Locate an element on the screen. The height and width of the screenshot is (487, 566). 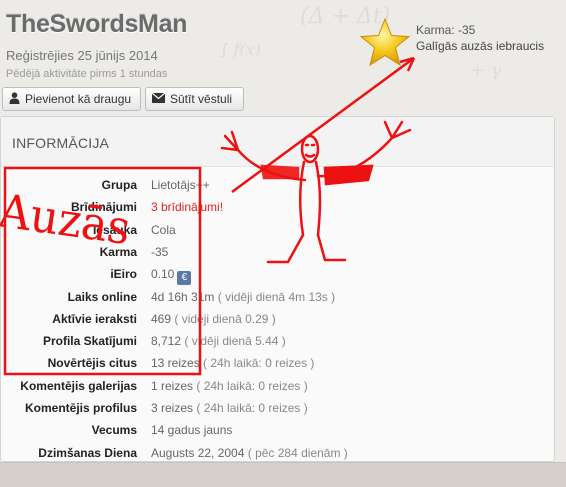
info-row-extra: ( vidēji dienā 4m 13s ) is located at coordinates (276, 296).